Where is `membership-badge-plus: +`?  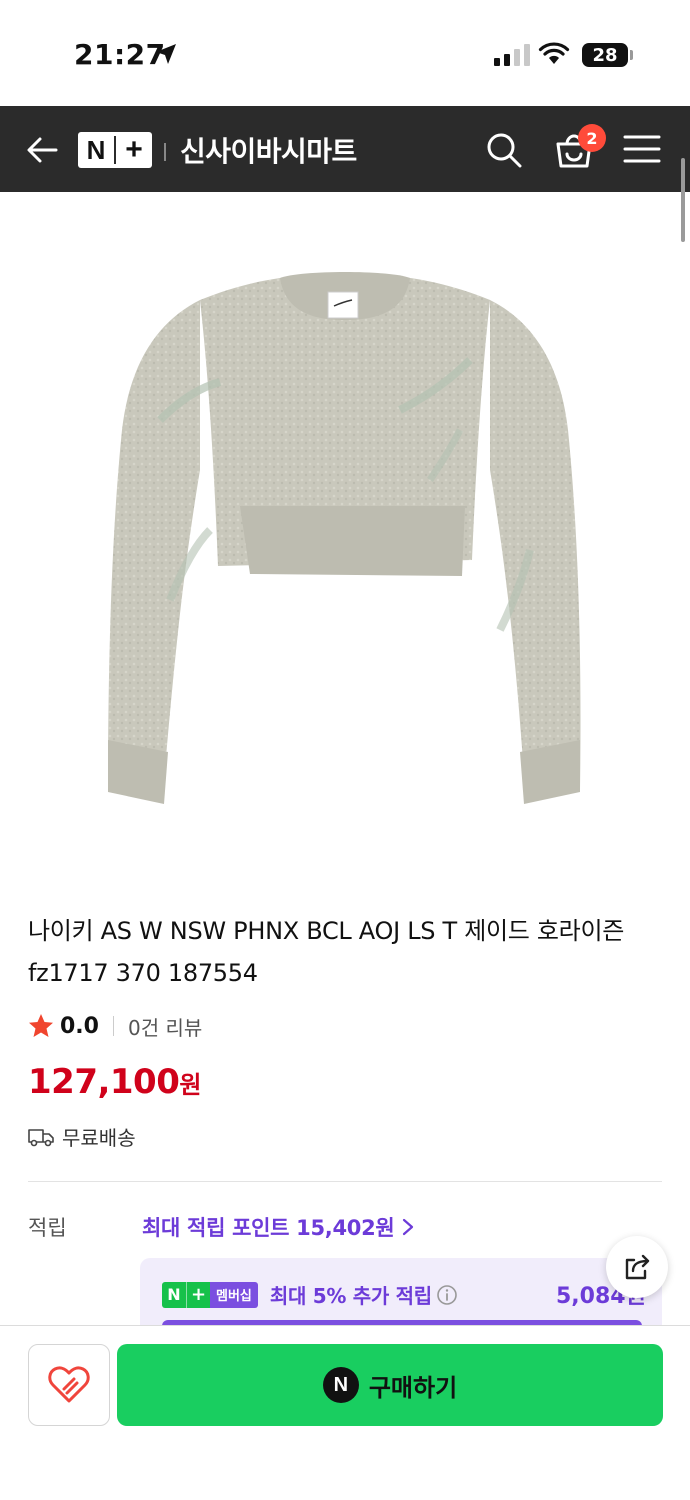
membership-badge-plus: + is located at coordinates (198, 1294).